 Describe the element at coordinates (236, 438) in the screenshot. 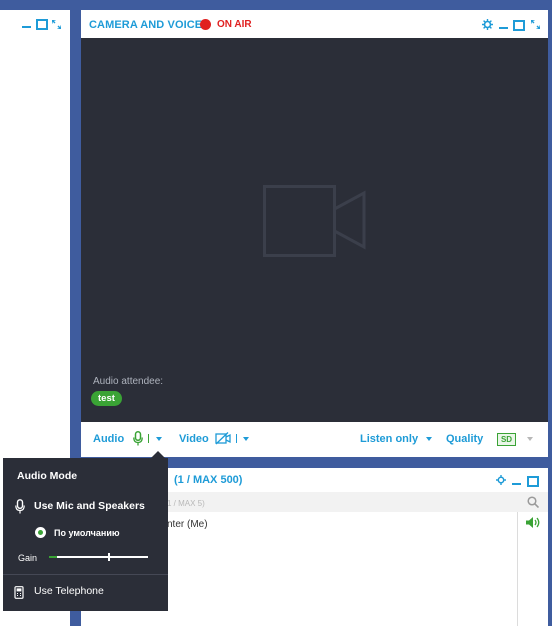

I see `video-level-bar` at that location.